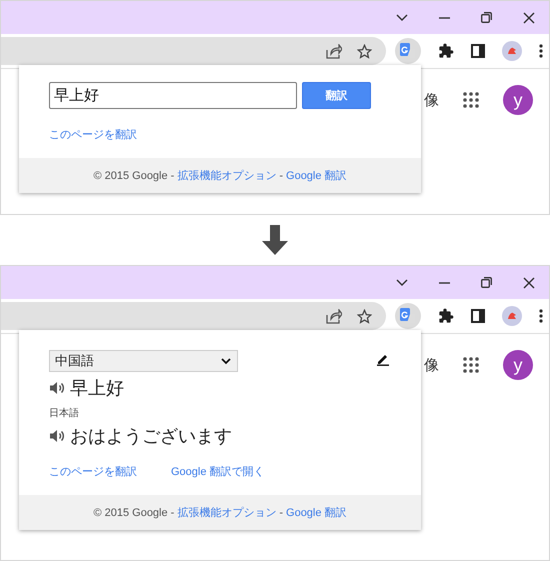 This screenshot has width=550, height=561. Describe the element at coordinates (218, 471) in the screenshot. I see `link: Google 翻訳で開く` at that location.